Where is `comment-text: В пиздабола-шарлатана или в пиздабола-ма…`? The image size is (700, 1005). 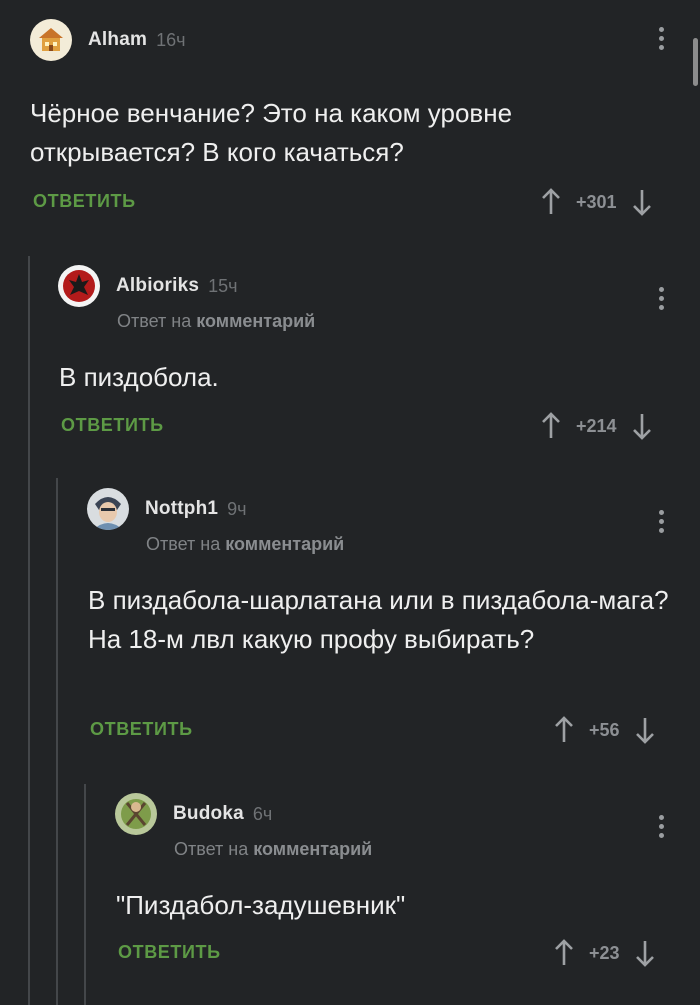 comment-text: В пиздабола-шарлатана или в пиздабола-ма… is located at coordinates (378, 619).